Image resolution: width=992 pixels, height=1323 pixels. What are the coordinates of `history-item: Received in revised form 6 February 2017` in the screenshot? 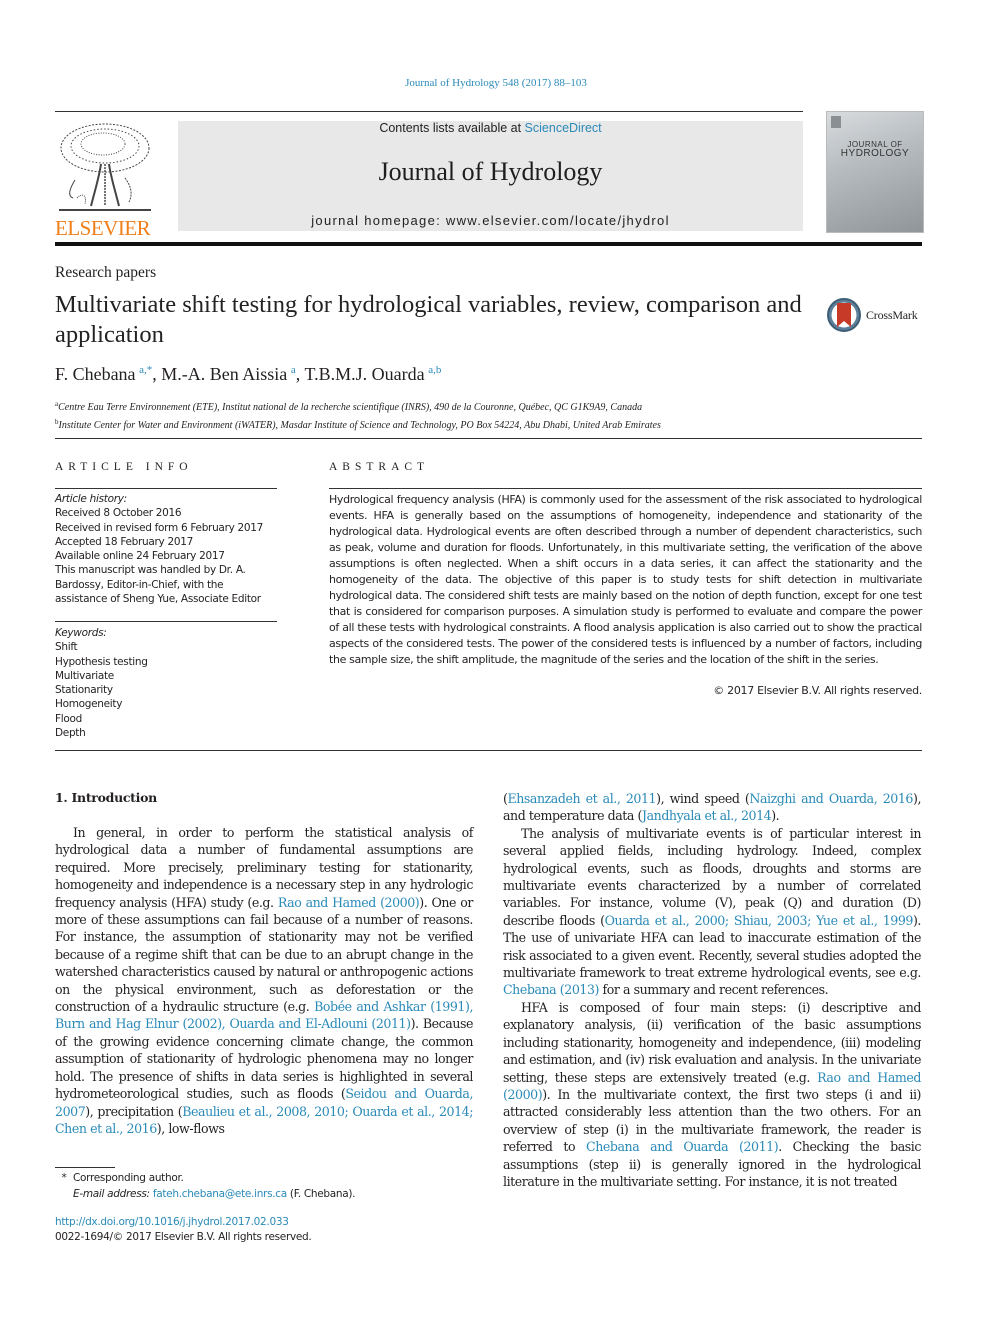 It's located at (159, 527).